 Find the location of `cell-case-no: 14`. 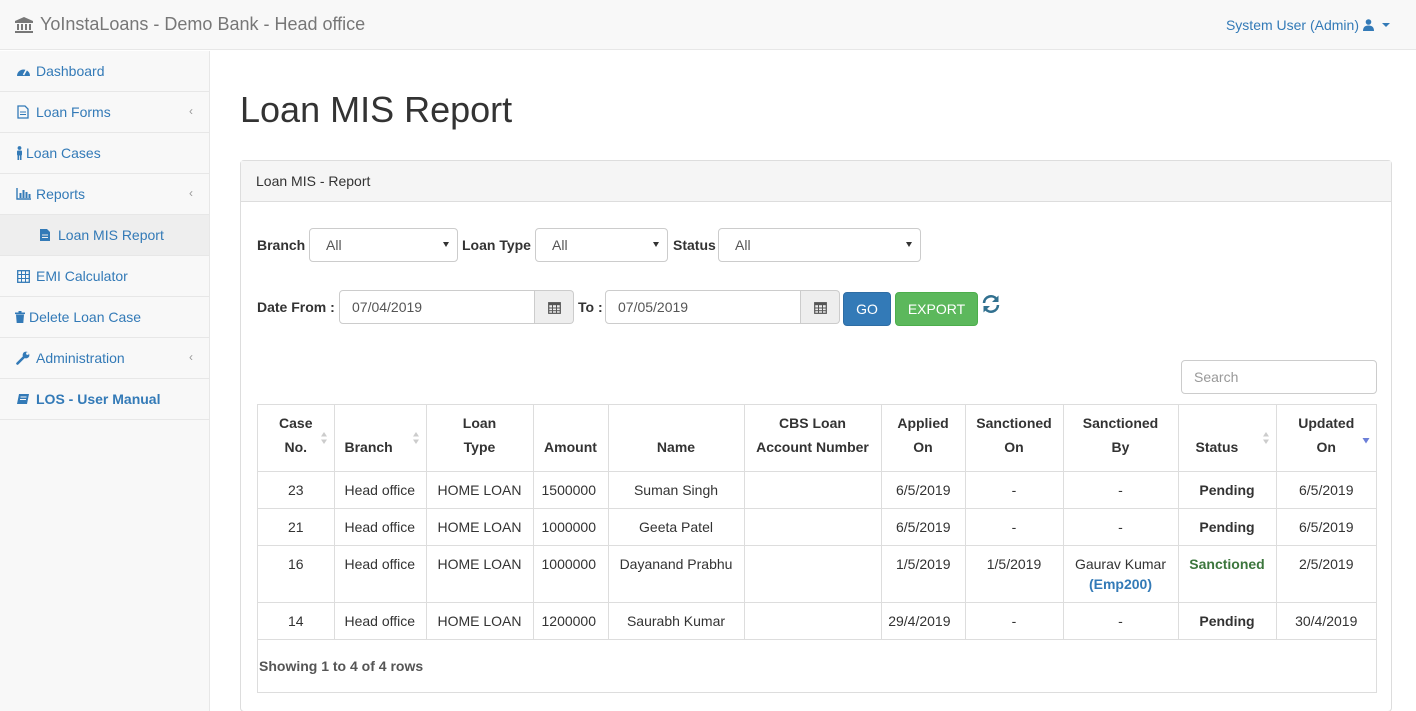

cell-case-no: 14 is located at coordinates (296, 621).